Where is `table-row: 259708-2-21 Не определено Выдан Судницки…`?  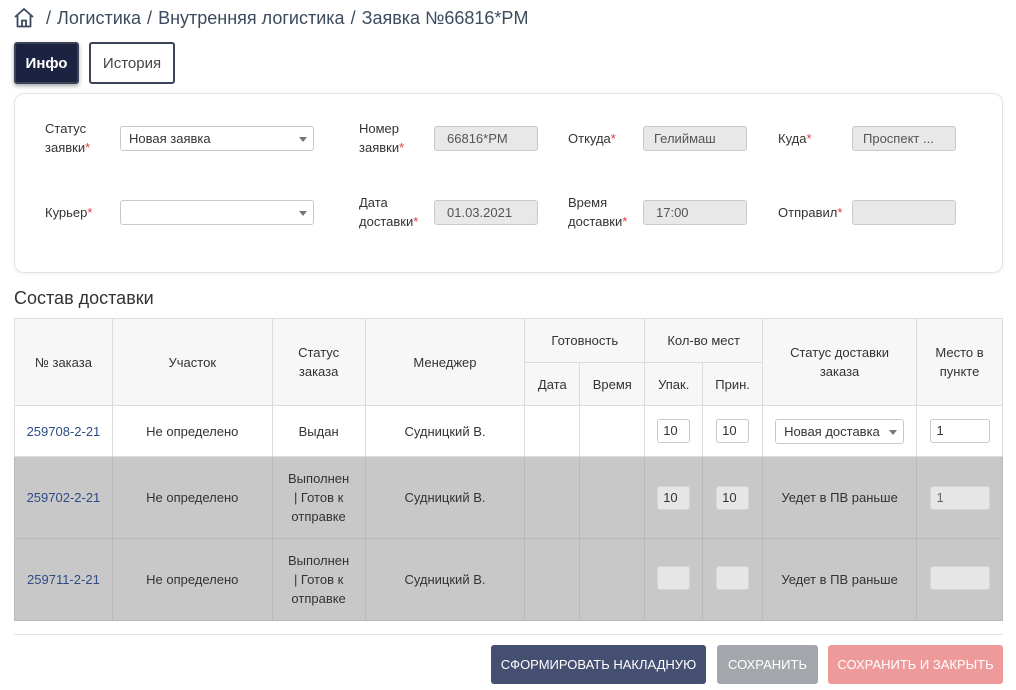
table-row: 259708-2-21 Не определено Выдан Судницки… is located at coordinates (508, 431).